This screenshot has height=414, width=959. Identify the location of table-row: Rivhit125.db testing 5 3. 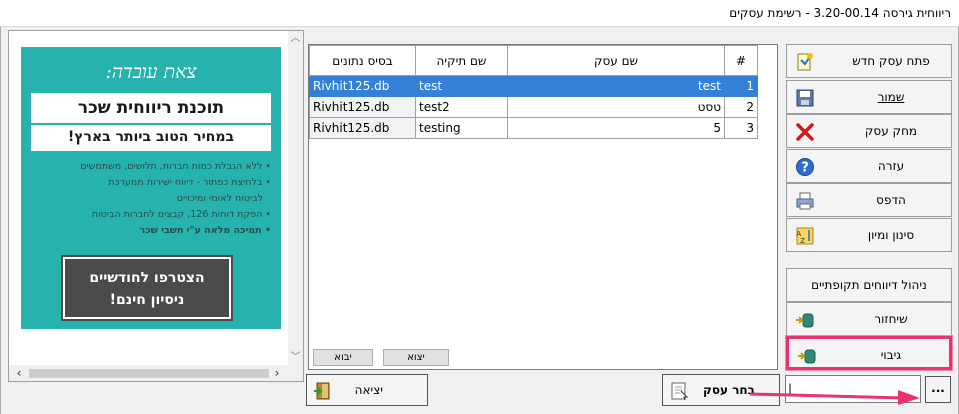
(533, 128).